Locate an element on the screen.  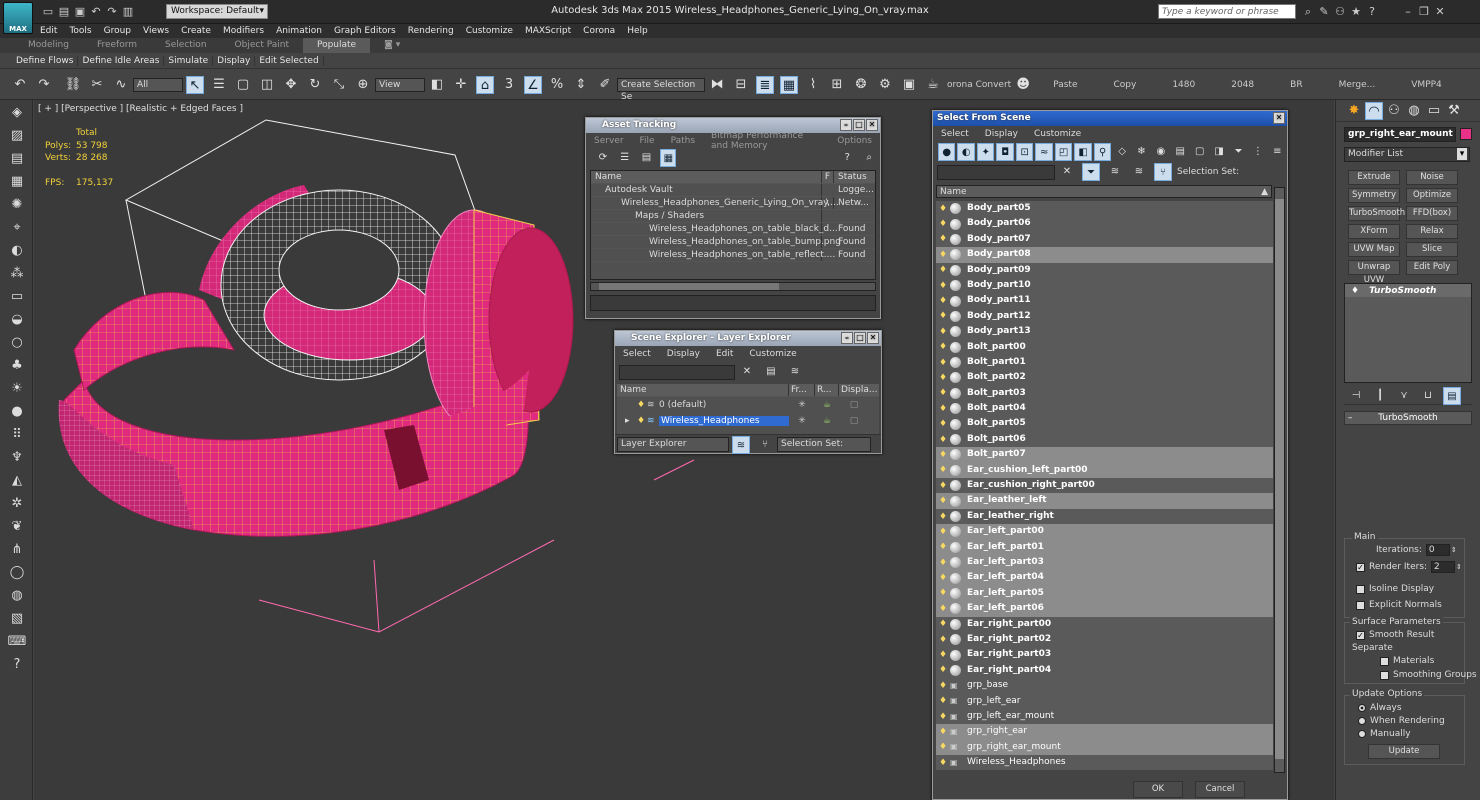
scene-object-row: ♦ ▣ grp_left_ear_mount is located at coordinates (1104, 716).